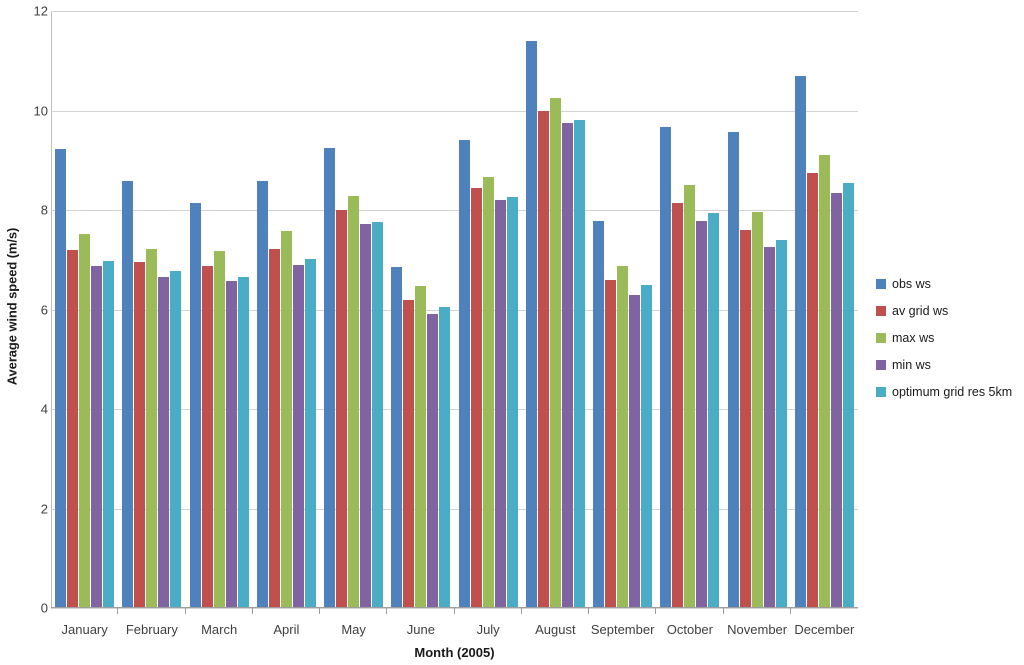 This screenshot has width=1024, height=665. What do you see at coordinates (950, 283) in the screenshot?
I see `legend-item: obs ws` at bounding box center [950, 283].